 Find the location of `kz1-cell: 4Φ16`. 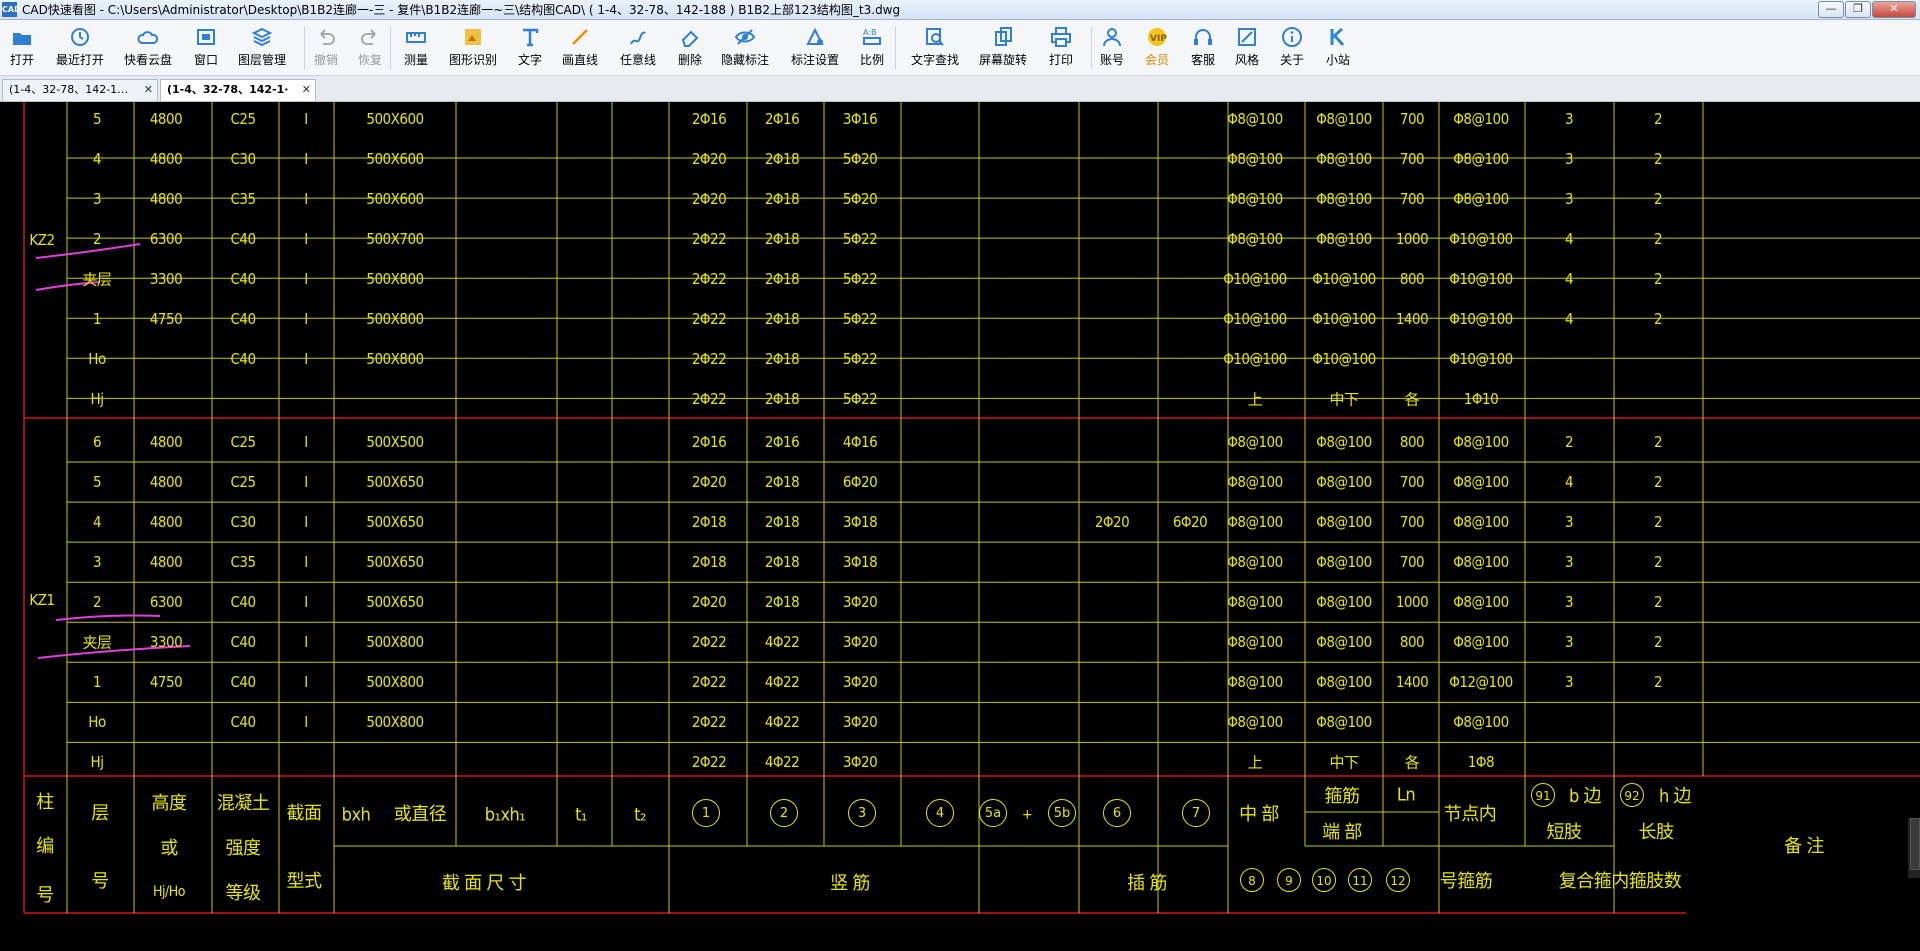

kz1-cell: 4Φ16 is located at coordinates (860, 442).